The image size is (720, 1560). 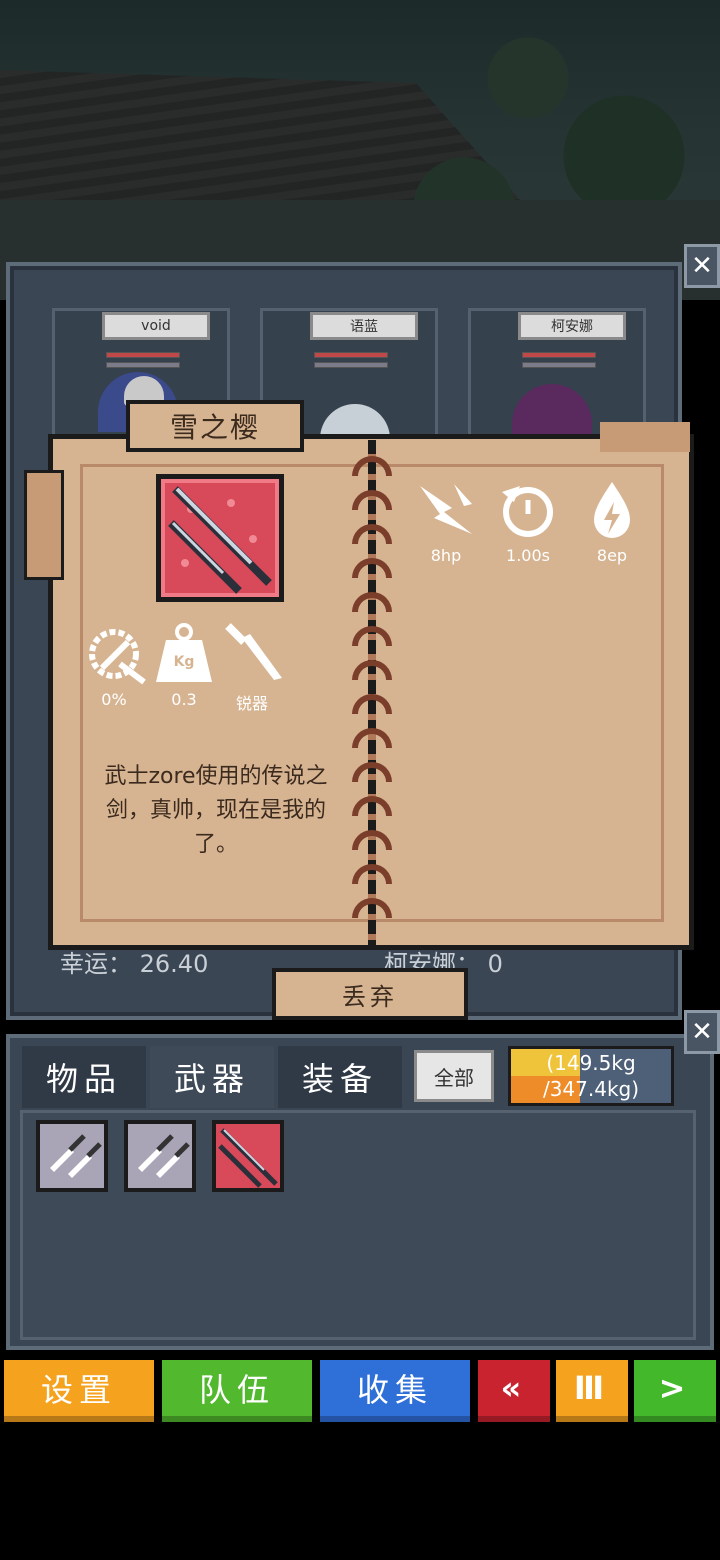 I want to click on tab-items: 物品, so click(x=84, y=1077).